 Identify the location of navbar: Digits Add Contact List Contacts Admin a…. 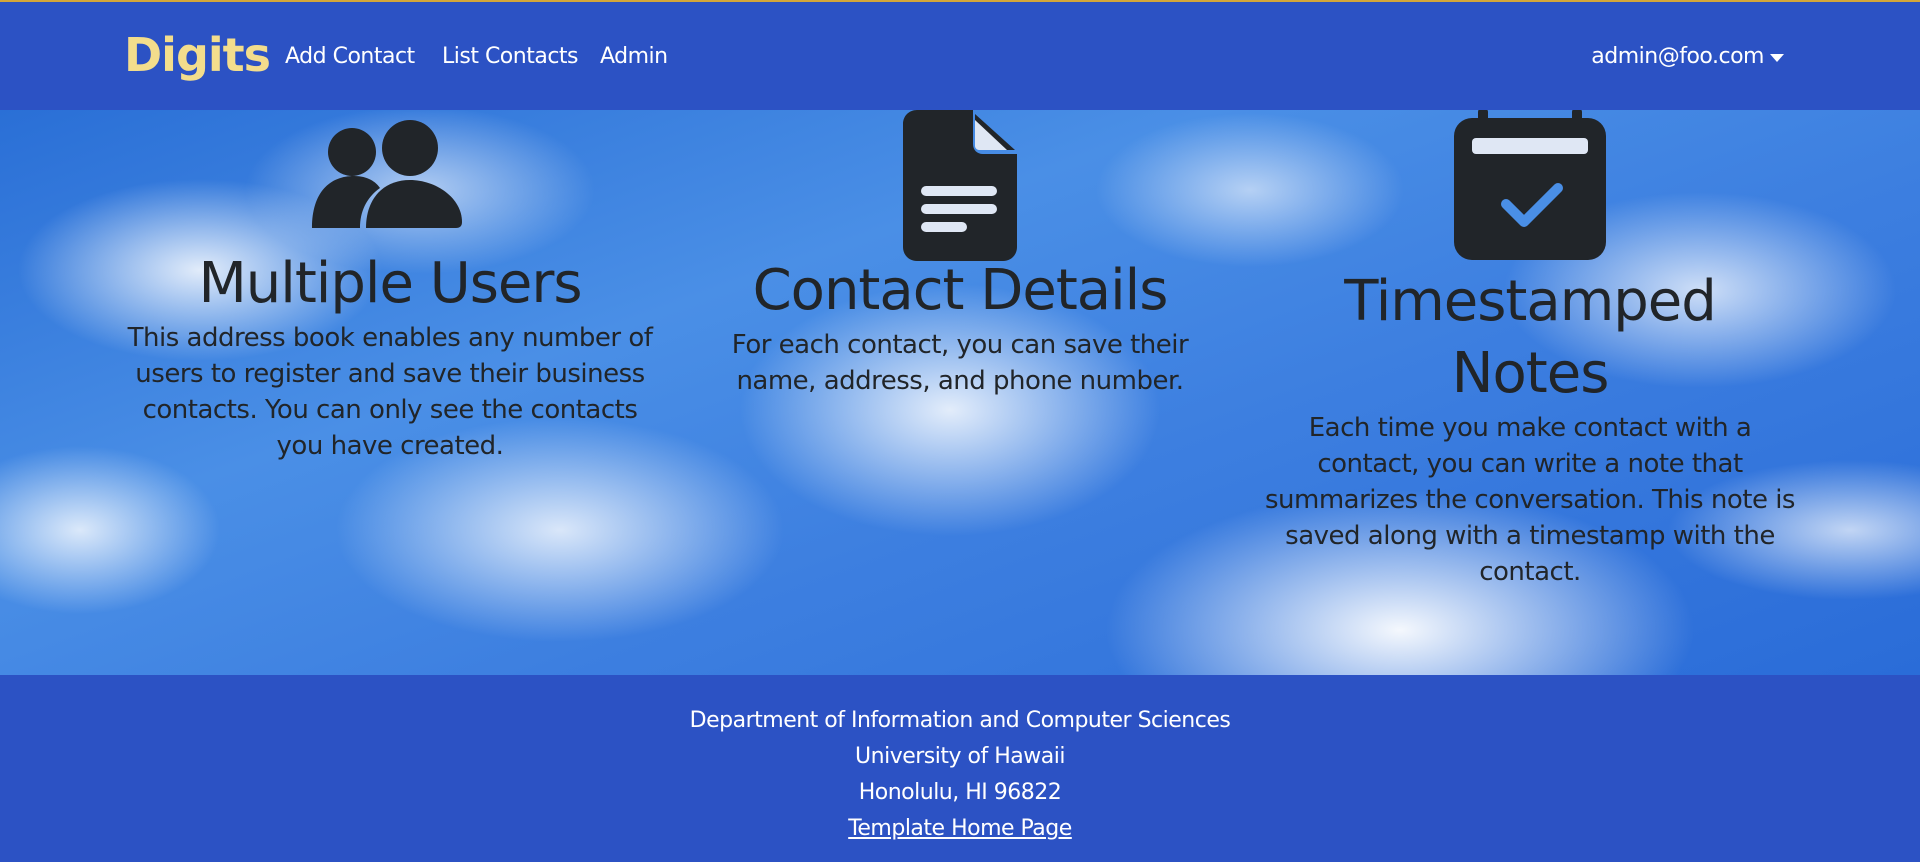
(960, 56).